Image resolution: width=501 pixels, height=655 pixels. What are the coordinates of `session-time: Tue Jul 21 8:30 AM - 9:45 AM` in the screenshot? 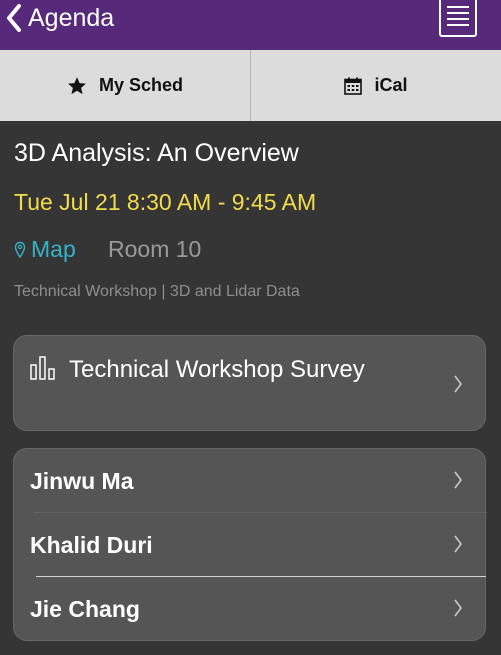 It's located at (165, 202).